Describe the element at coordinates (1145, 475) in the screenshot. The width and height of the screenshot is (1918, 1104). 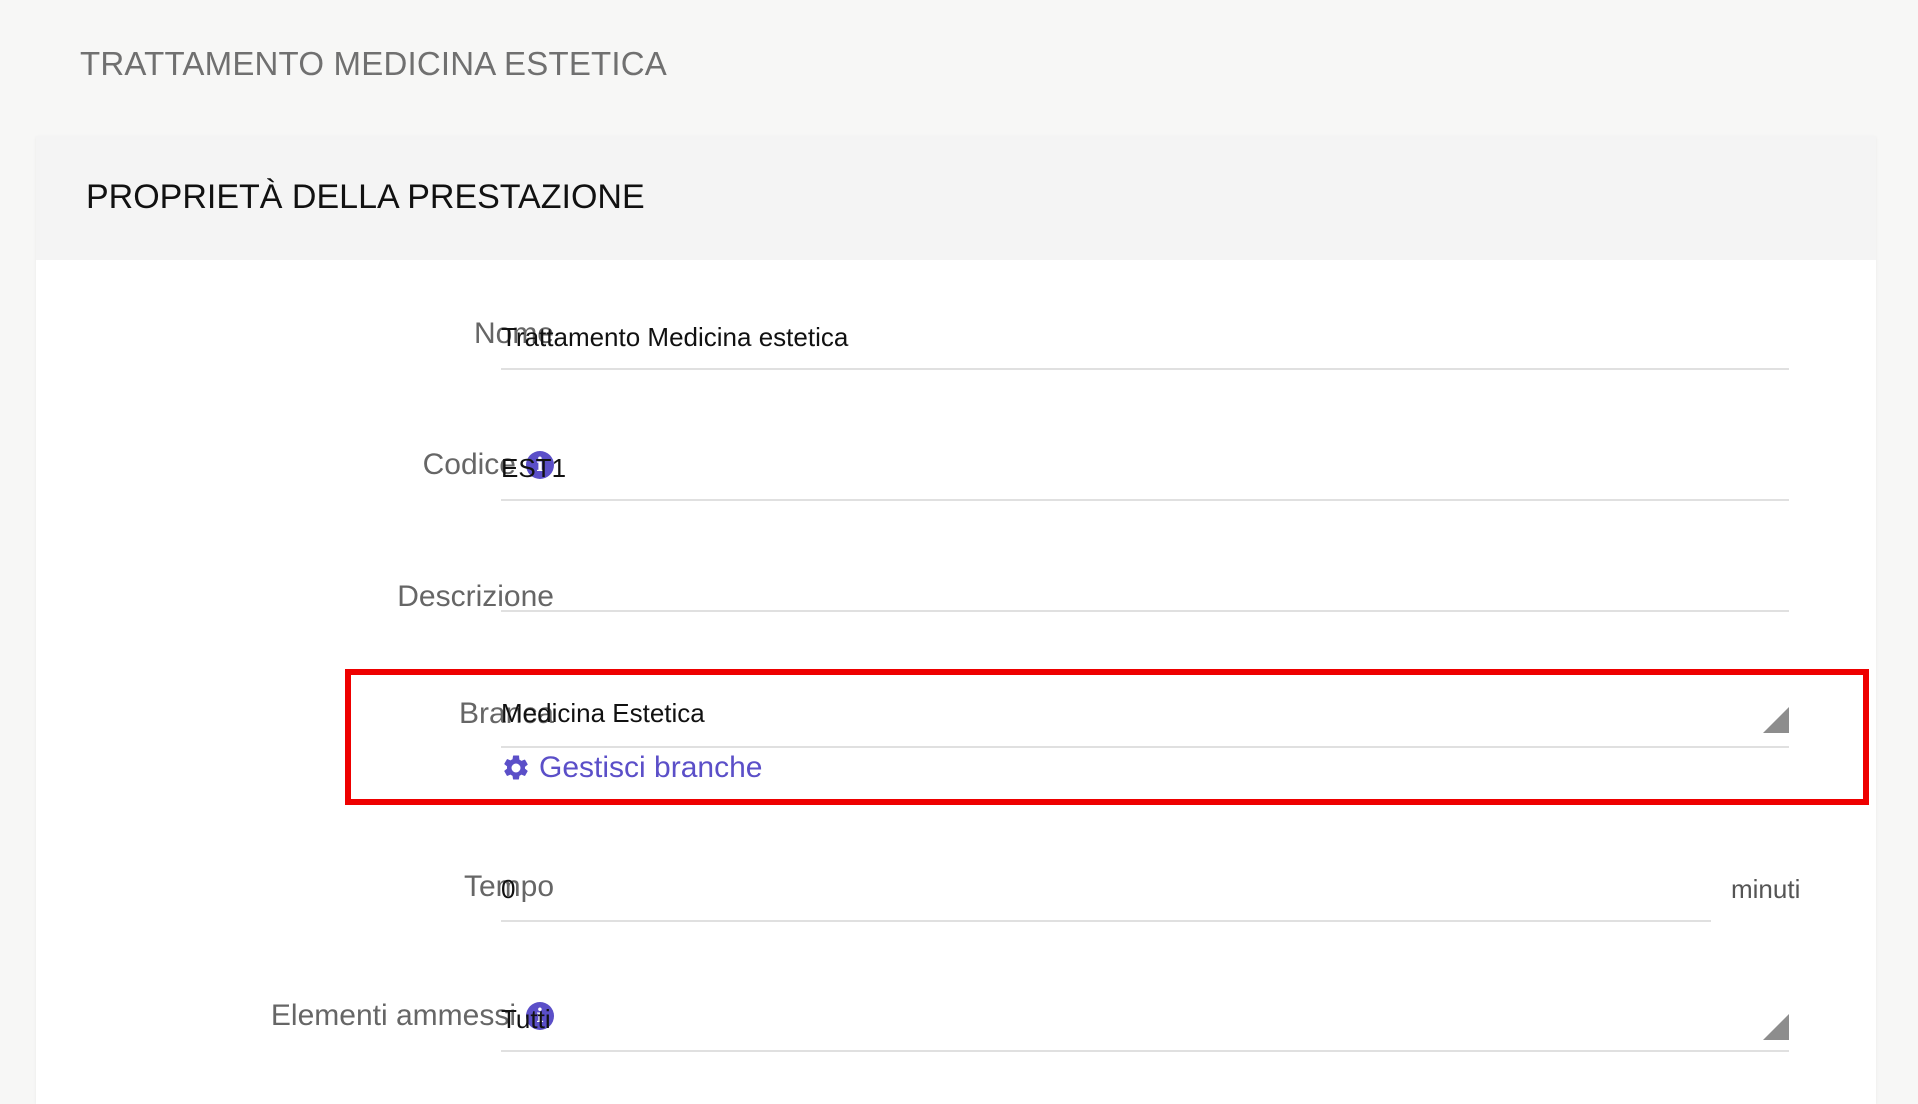
I see `codice-input: EST1` at that location.